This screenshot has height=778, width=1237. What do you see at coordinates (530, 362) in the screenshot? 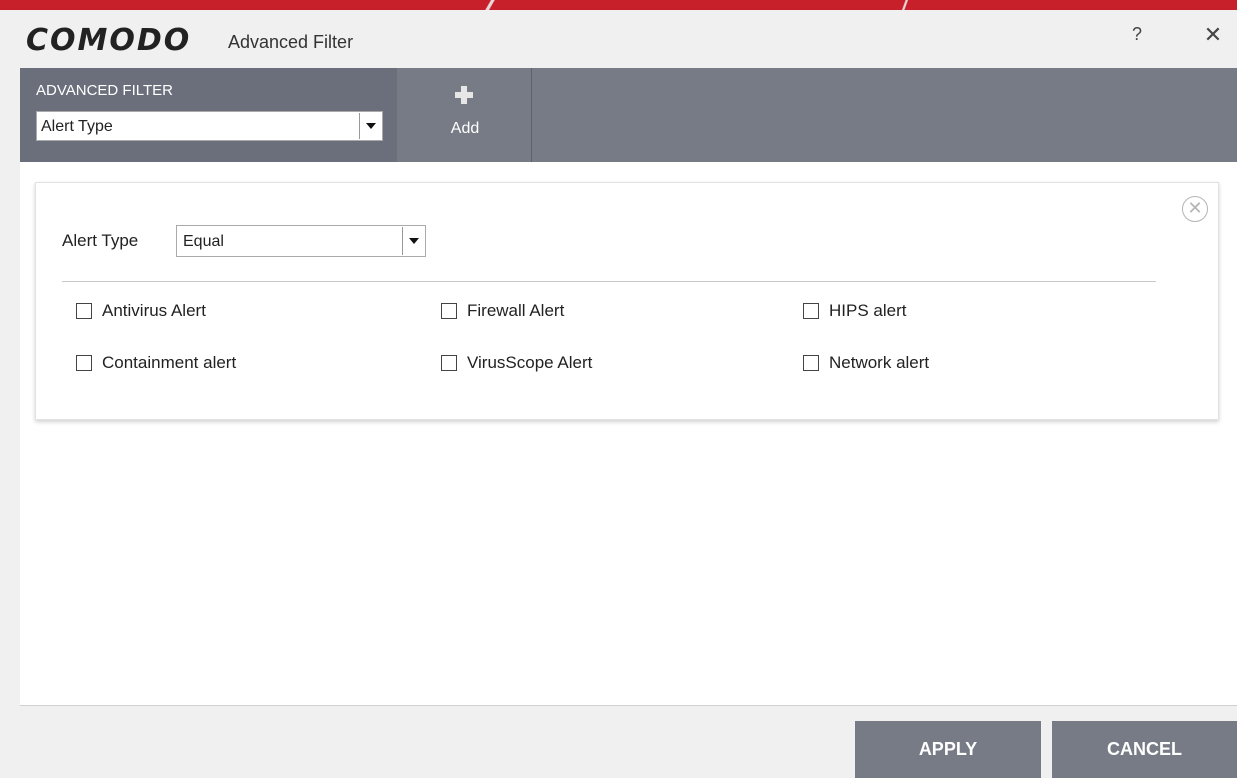
I see `checkbox-label: VirusScope Alert` at bounding box center [530, 362].